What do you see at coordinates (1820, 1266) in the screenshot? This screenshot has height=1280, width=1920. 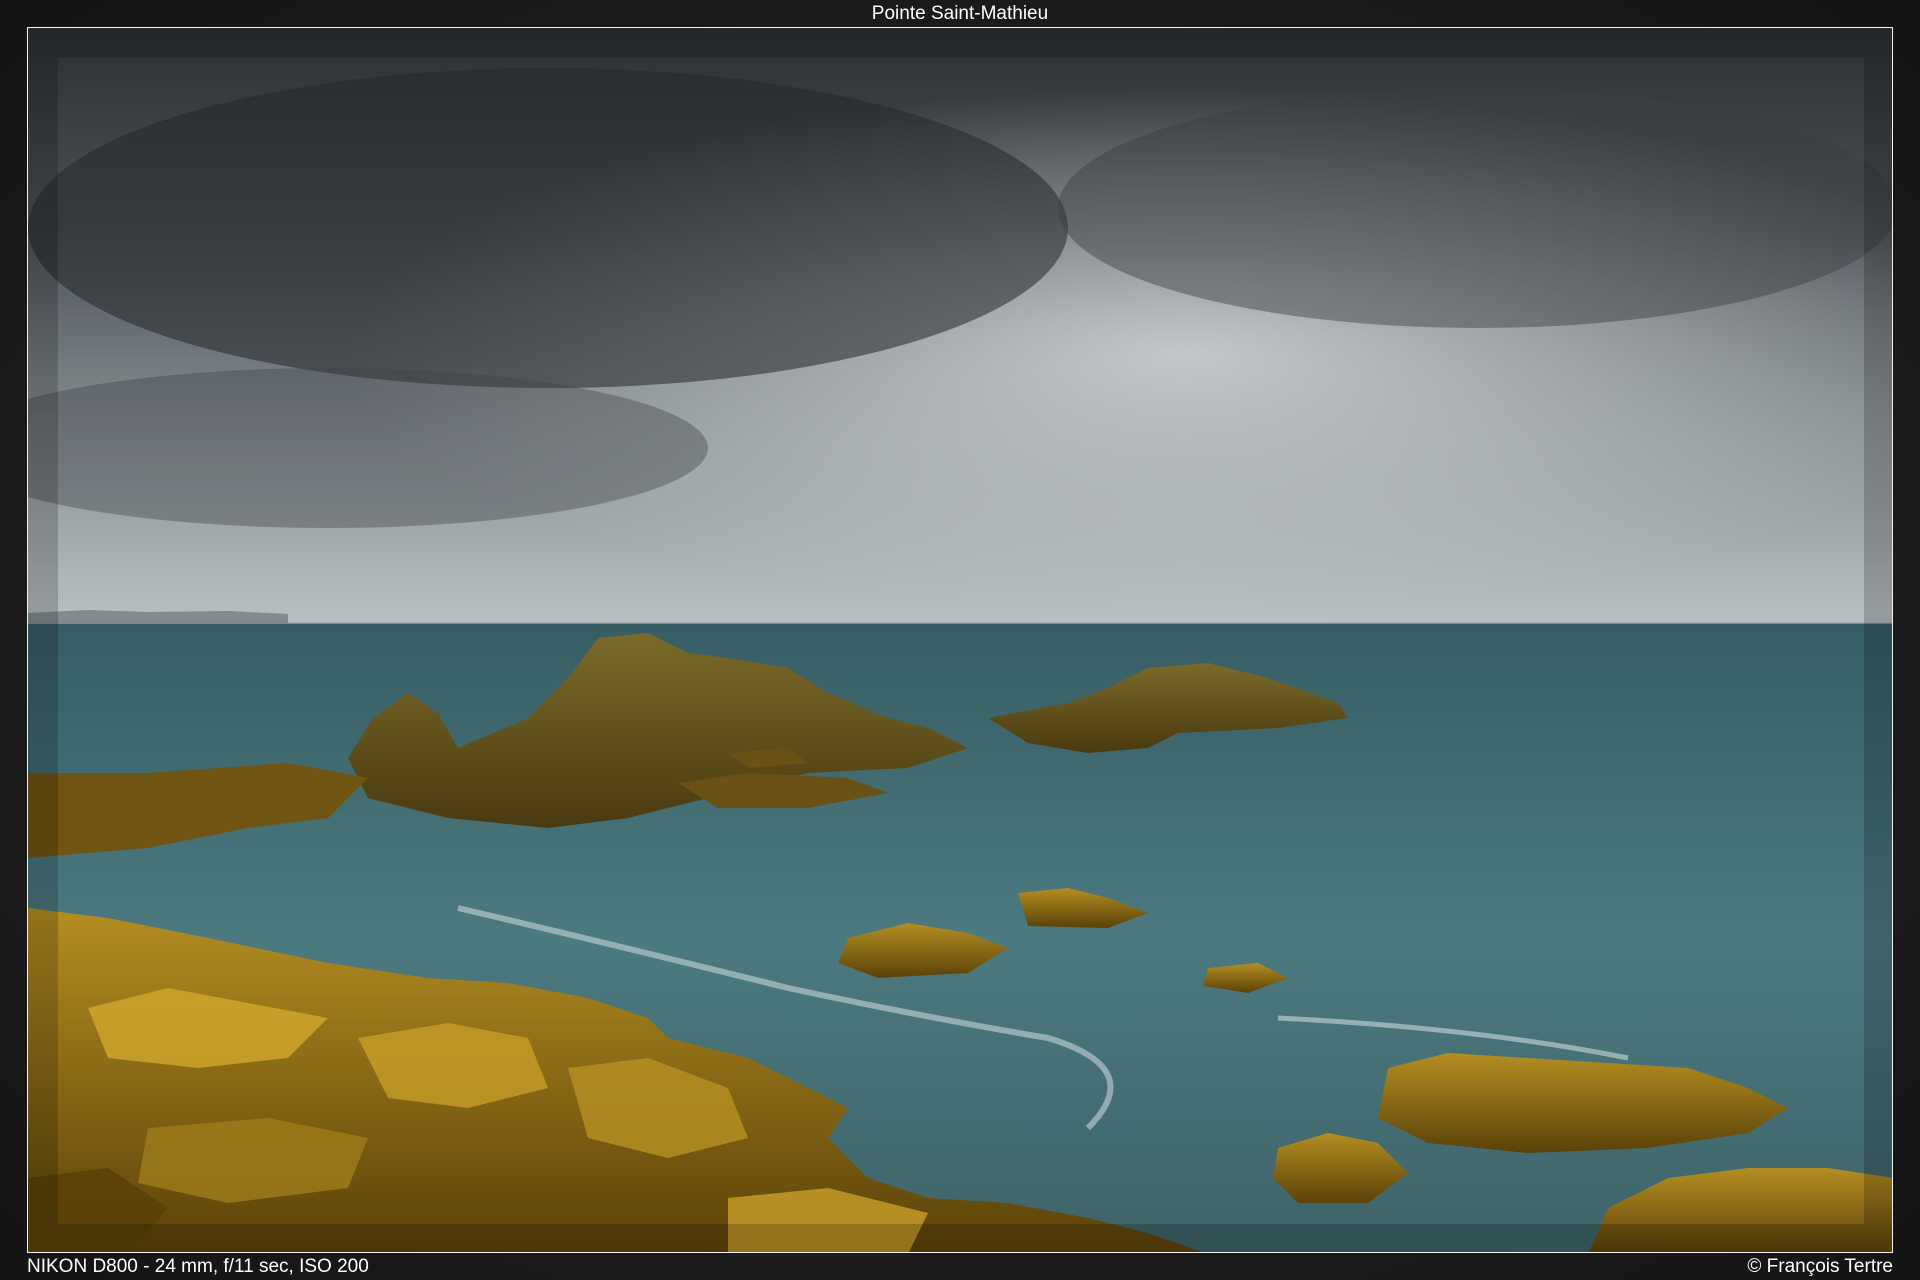 I see `copyright-caption: © François Tertre` at bounding box center [1820, 1266].